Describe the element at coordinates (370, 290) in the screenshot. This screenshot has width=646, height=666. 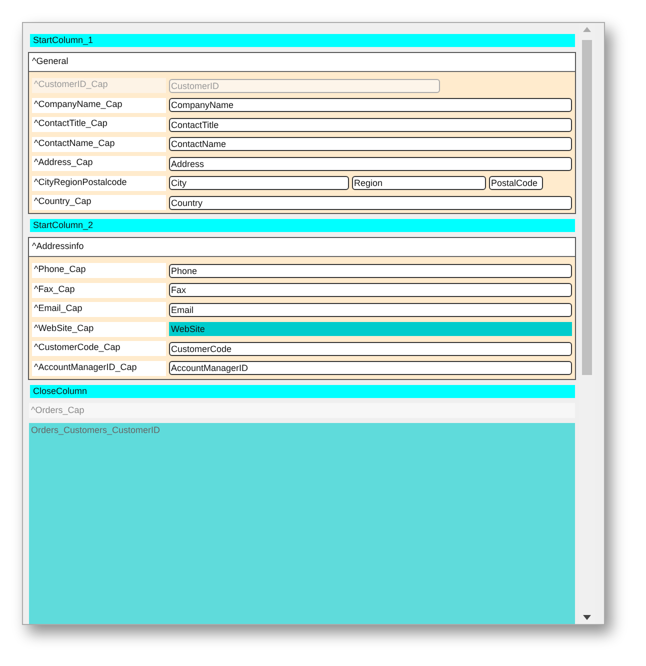
I see `input-field: Fax` at that location.